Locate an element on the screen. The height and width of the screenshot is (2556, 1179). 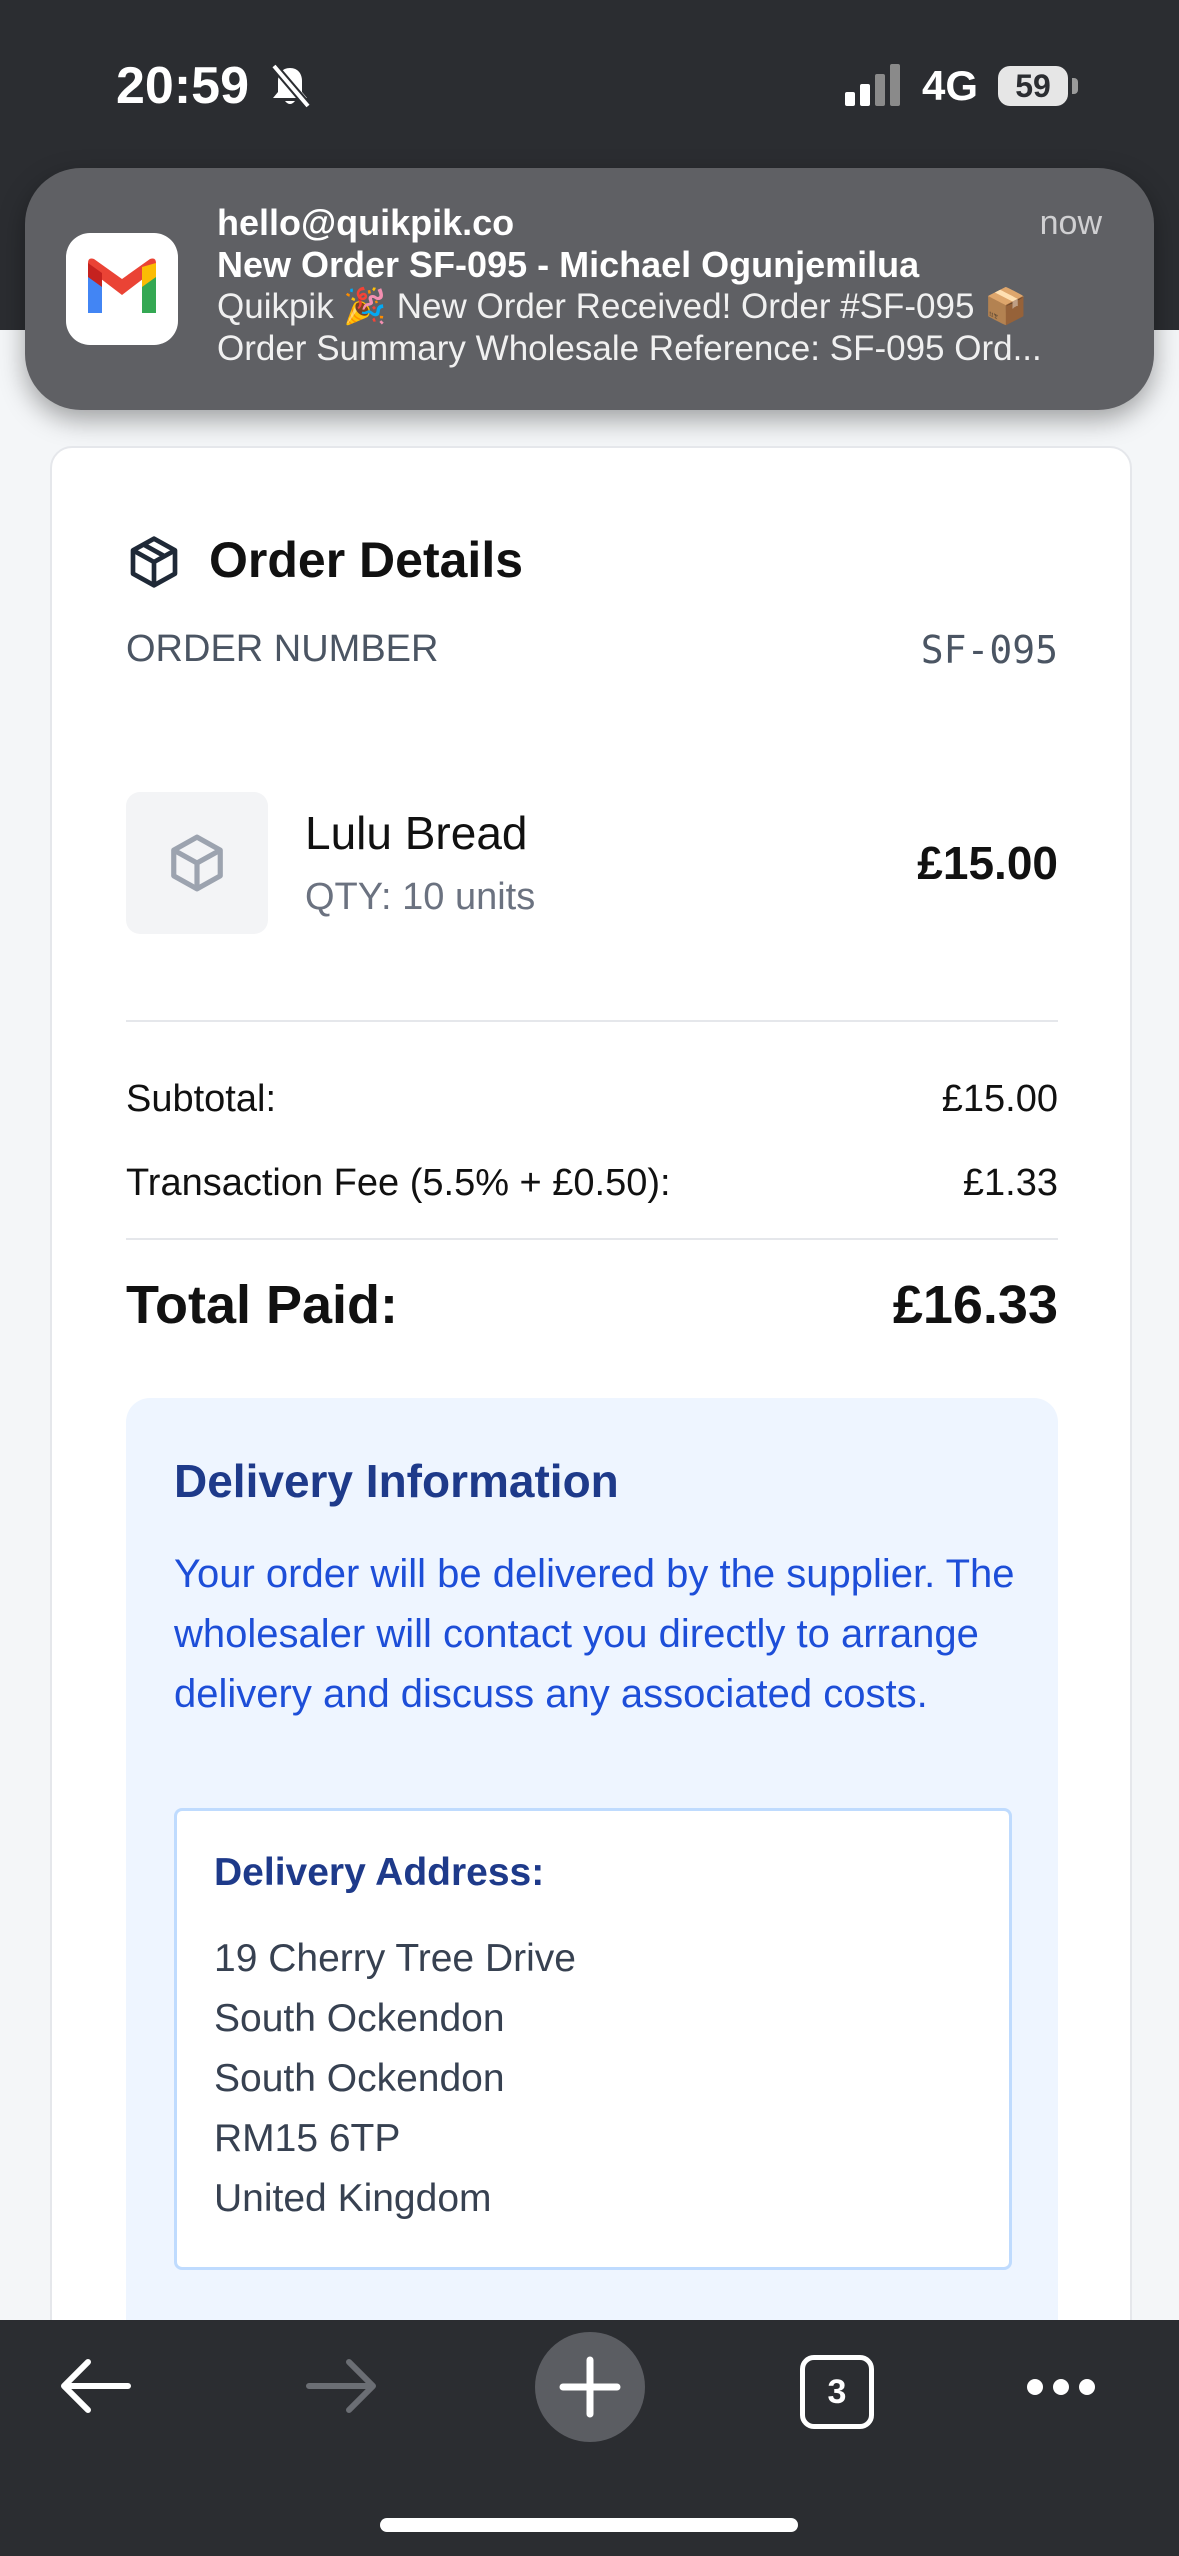
address-line: 19 Cherry Tree Drive is located at coordinates (395, 1958).